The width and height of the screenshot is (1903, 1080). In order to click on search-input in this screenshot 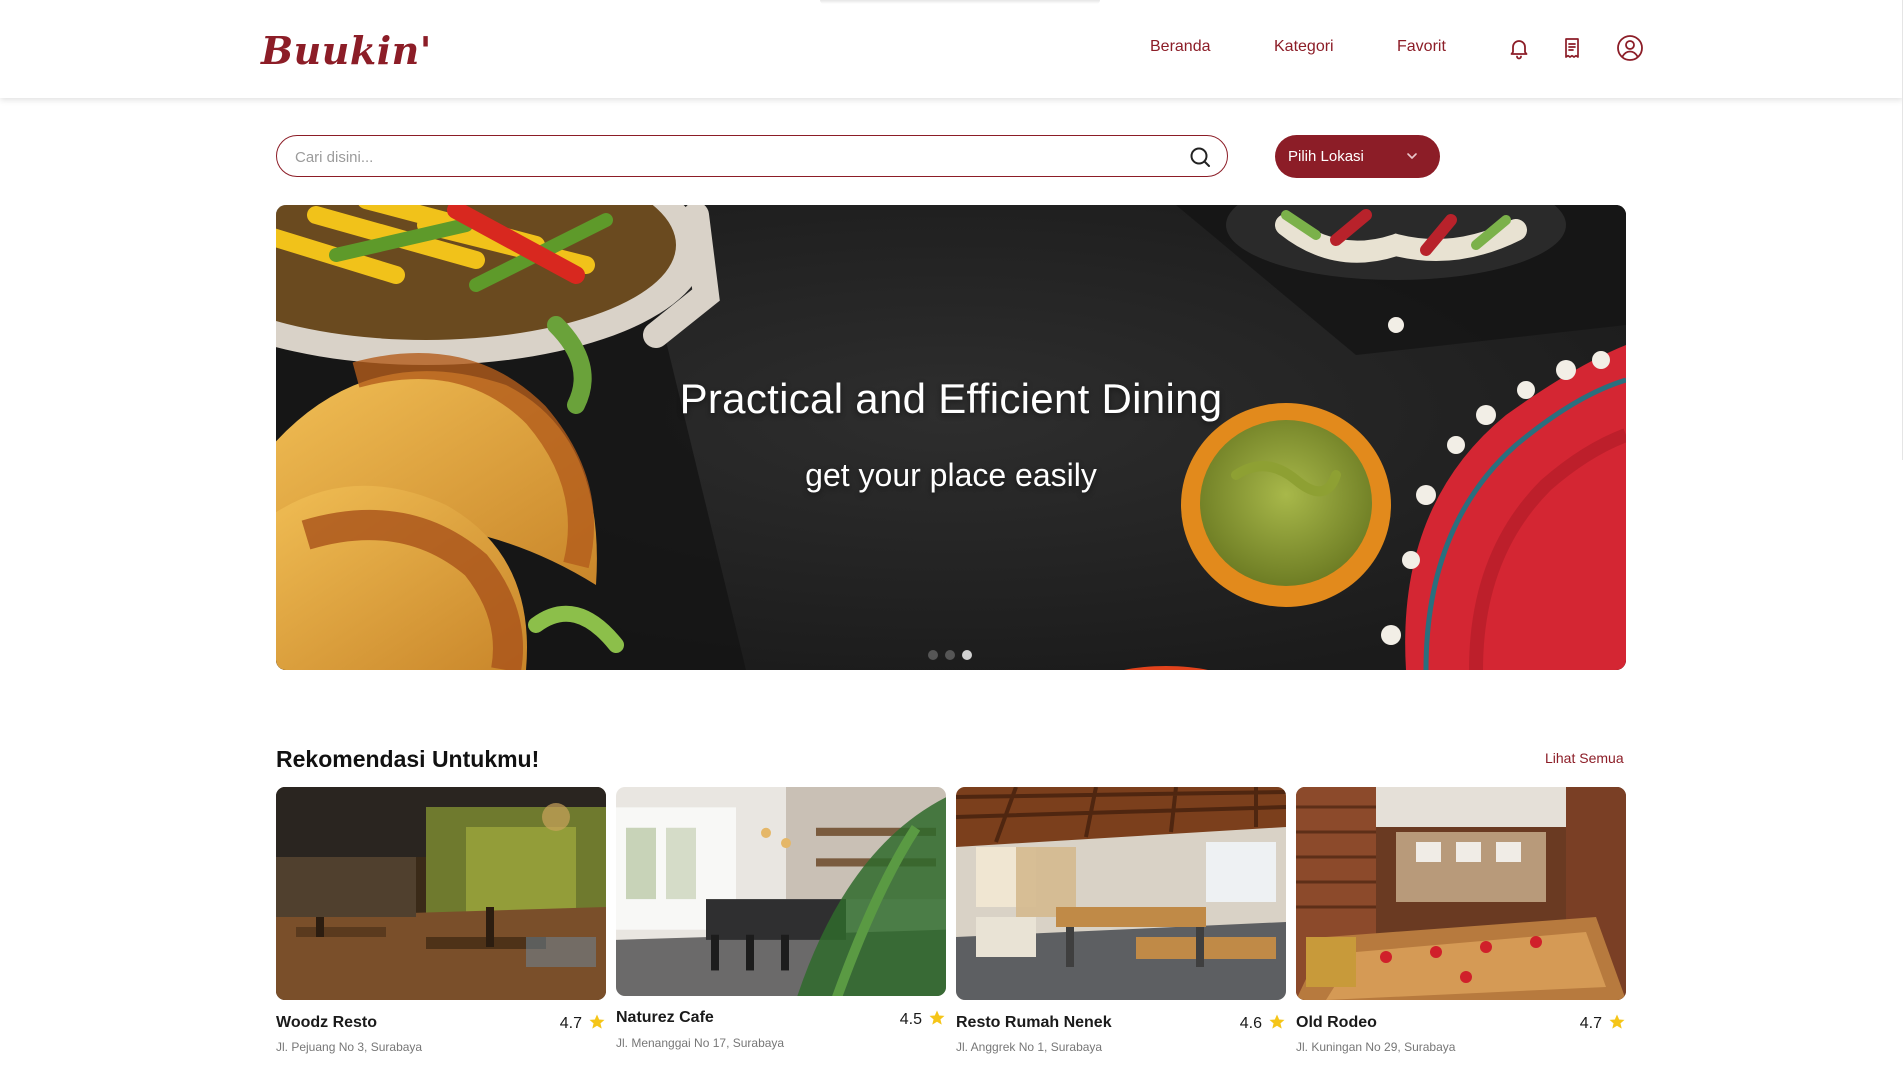, I will do `click(735, 157)`.